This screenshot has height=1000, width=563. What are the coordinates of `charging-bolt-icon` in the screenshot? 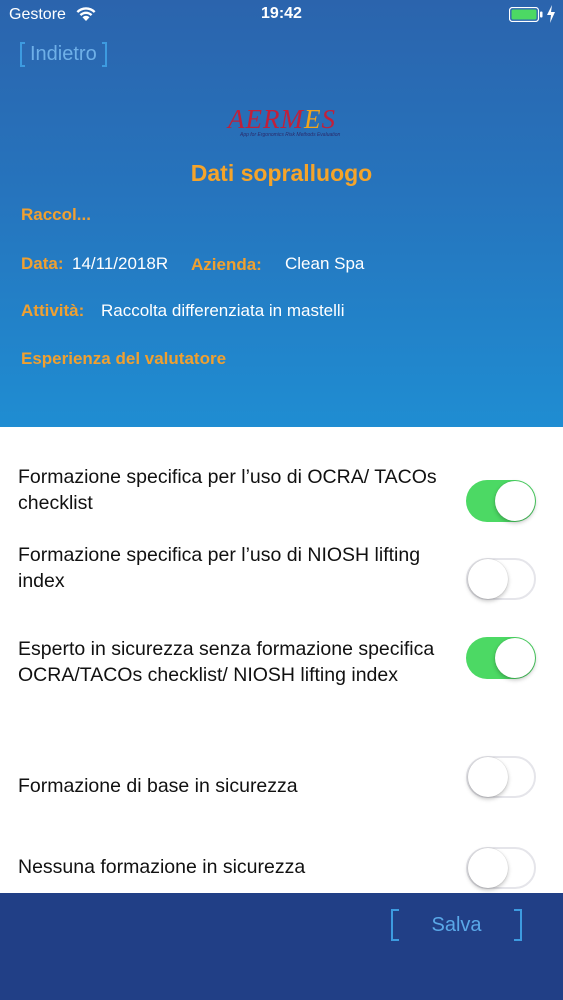 It's located at (551, 14).